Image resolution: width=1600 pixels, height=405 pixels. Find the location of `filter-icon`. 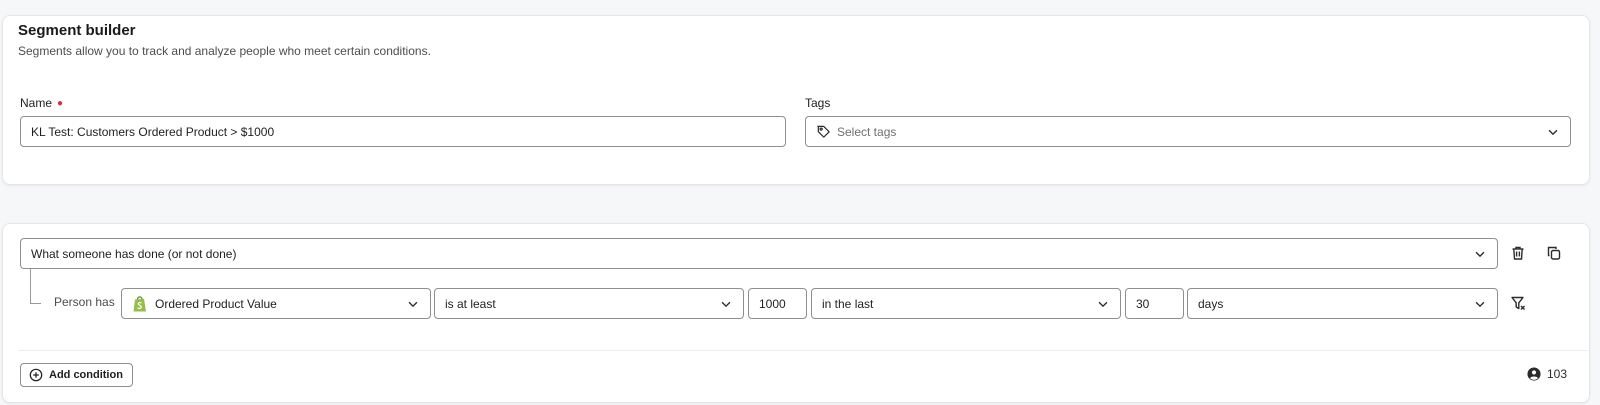

filter-icon is located at coordinates (1518, 303).